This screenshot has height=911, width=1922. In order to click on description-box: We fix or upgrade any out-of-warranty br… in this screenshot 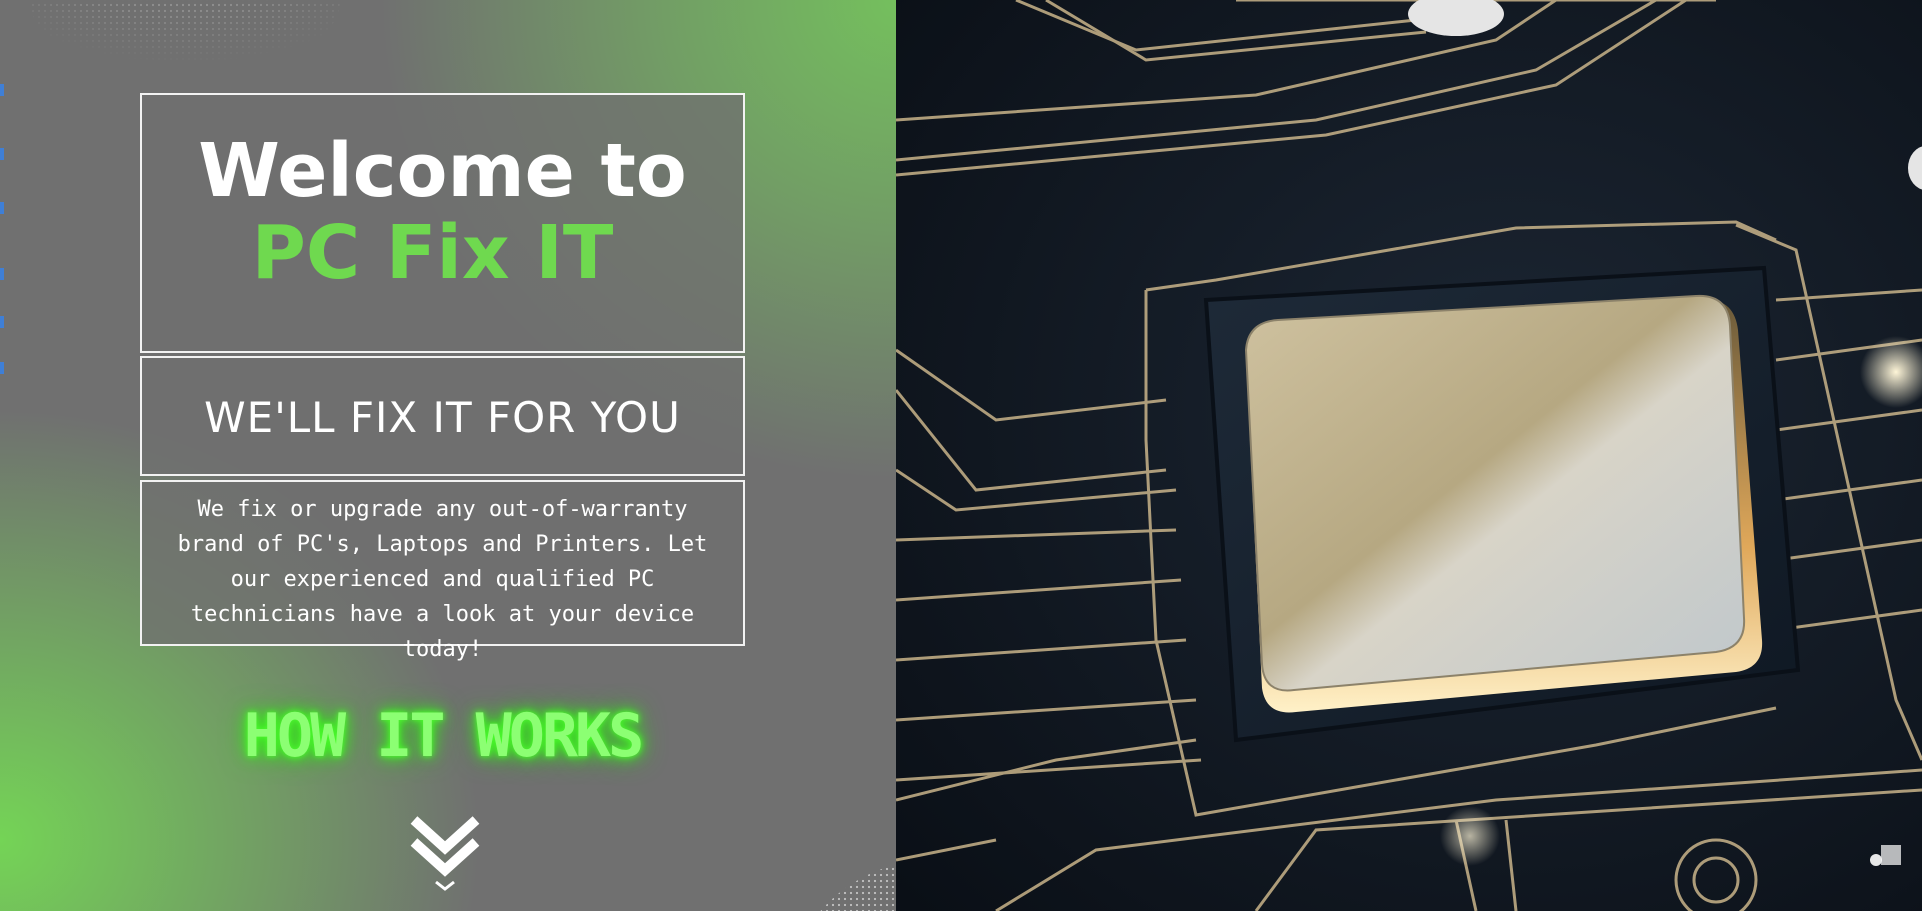, I will do `click(442, 571)`.